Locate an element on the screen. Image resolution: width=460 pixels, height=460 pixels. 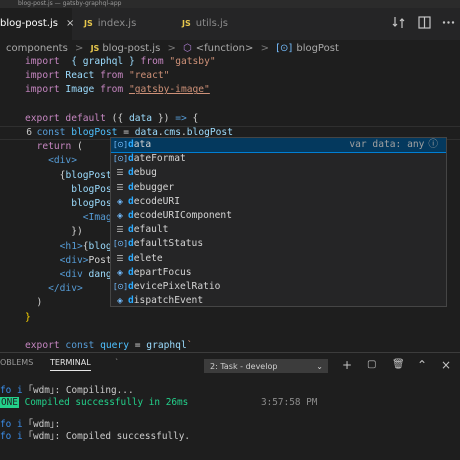
code-token: </div> is located at coordinates (65, 289).